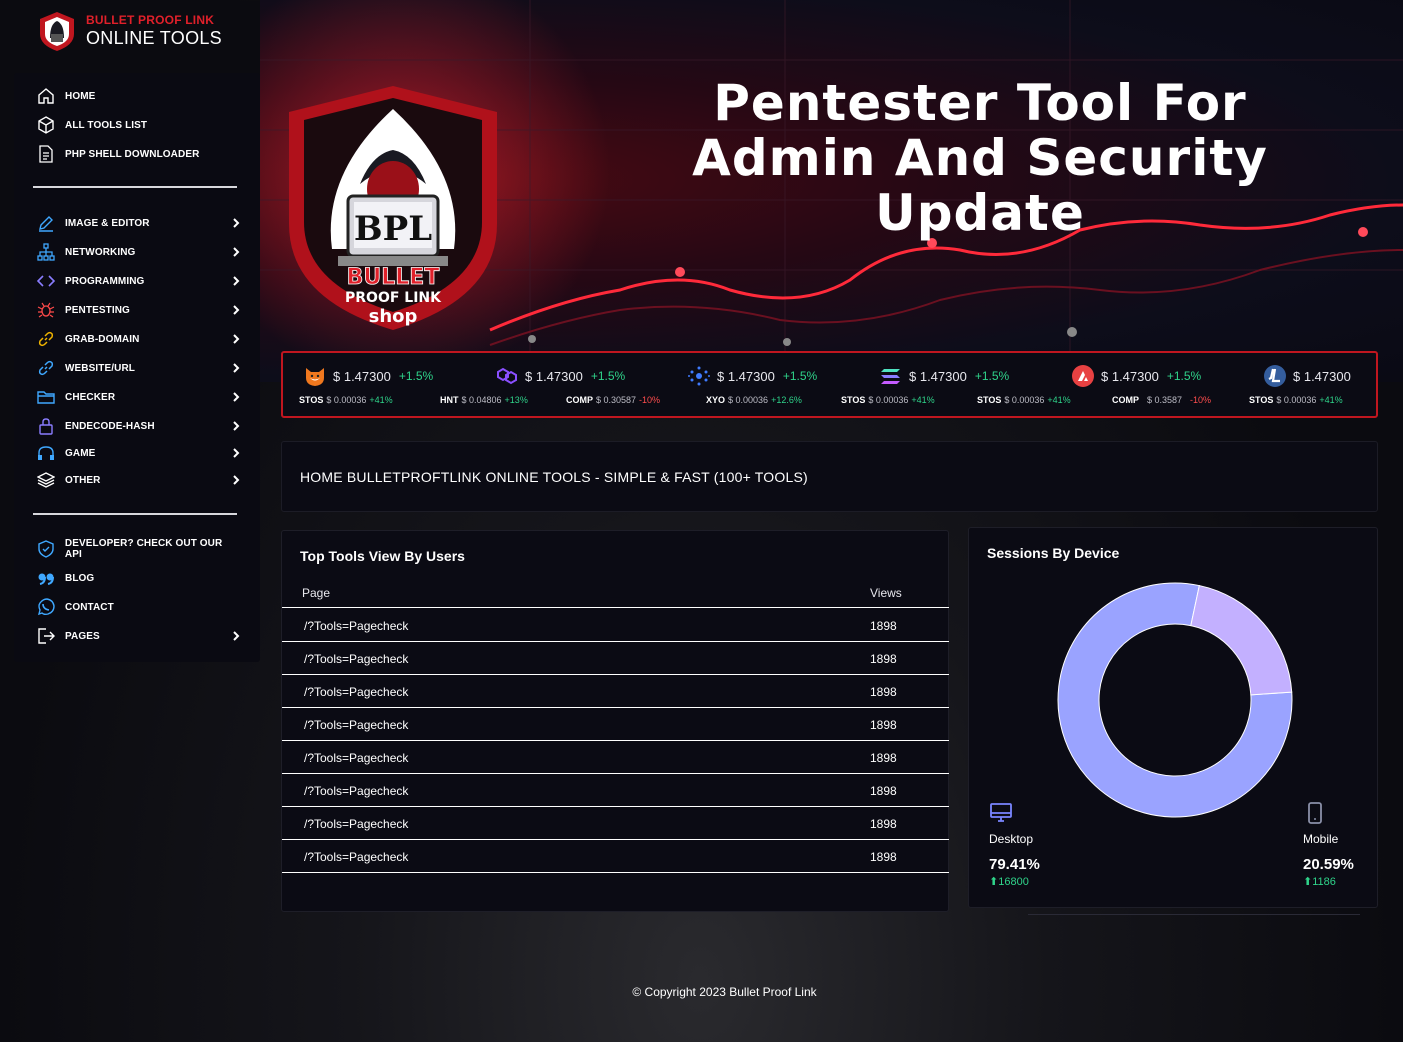 This screenshot has width=1403, height=1042. I want to click on desktop-icon, so click(1001, 812).